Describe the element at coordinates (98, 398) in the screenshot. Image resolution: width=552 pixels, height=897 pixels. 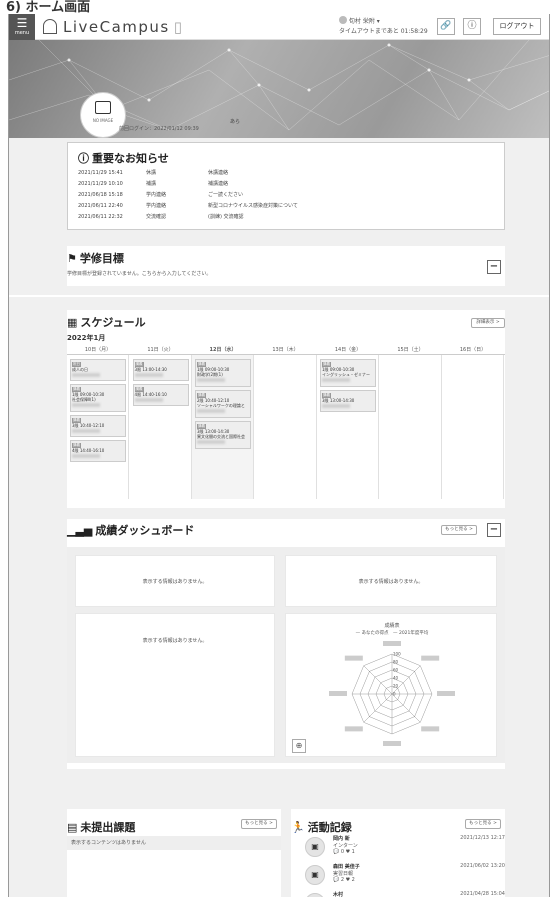
I see `schedule-event: 講義 1限 09:00-10:30 社会保障Ⅱ(1)` at that location.